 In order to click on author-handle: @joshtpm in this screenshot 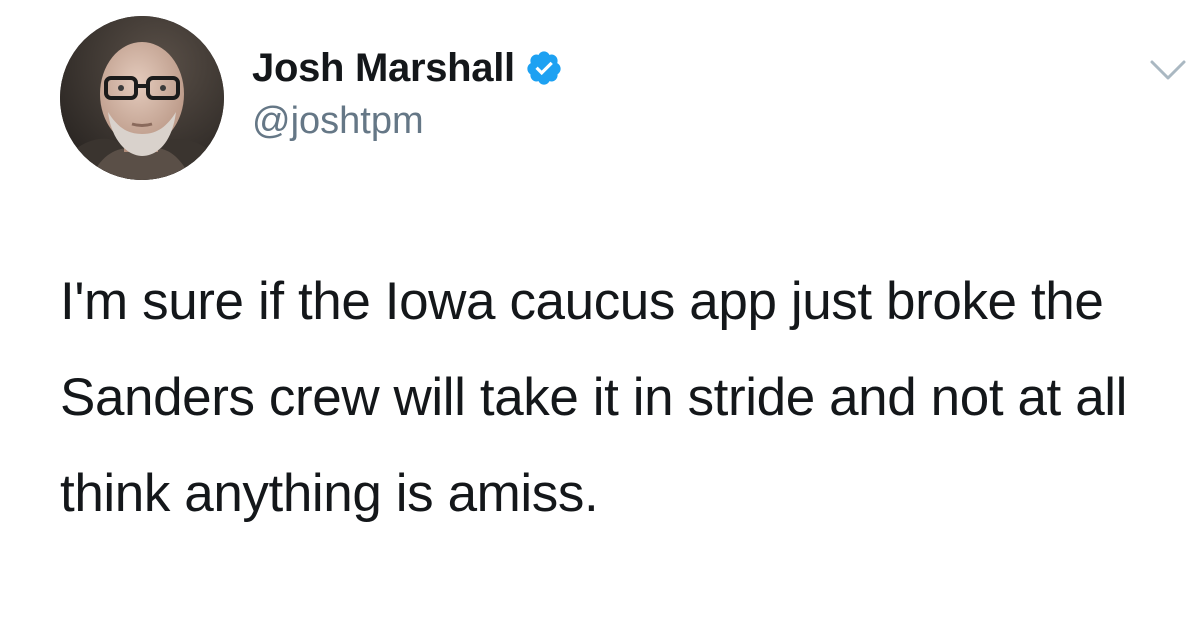, I will do `click(338, 121)`.